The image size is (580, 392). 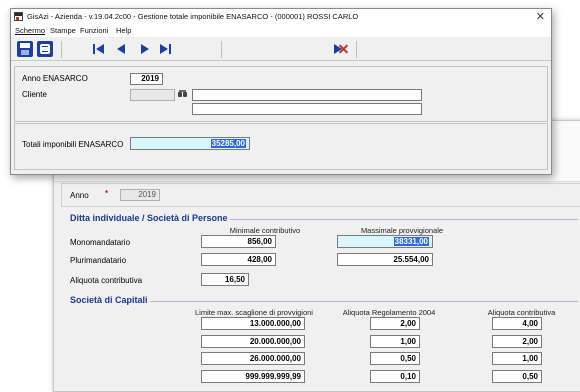 I want to click on col-limite-header: Limite max. scaglione di provvigioni, so click(x=254, y=312).